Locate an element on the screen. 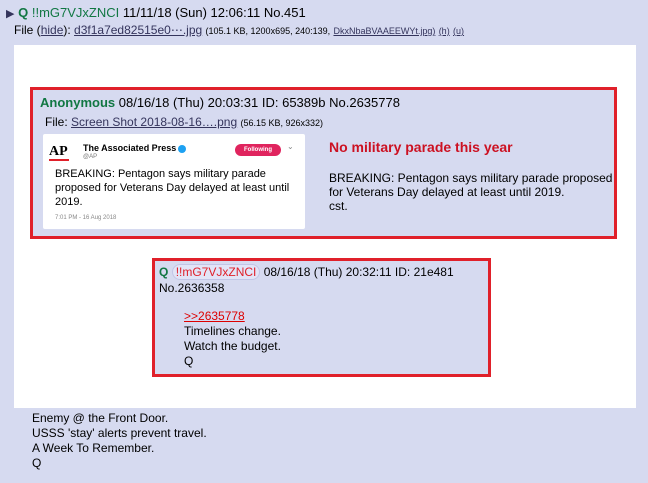 The width and height of the screenshot is (648, 483). q-tripcode: !!mG7VJxZNCI is located at coordinates (216, 272).